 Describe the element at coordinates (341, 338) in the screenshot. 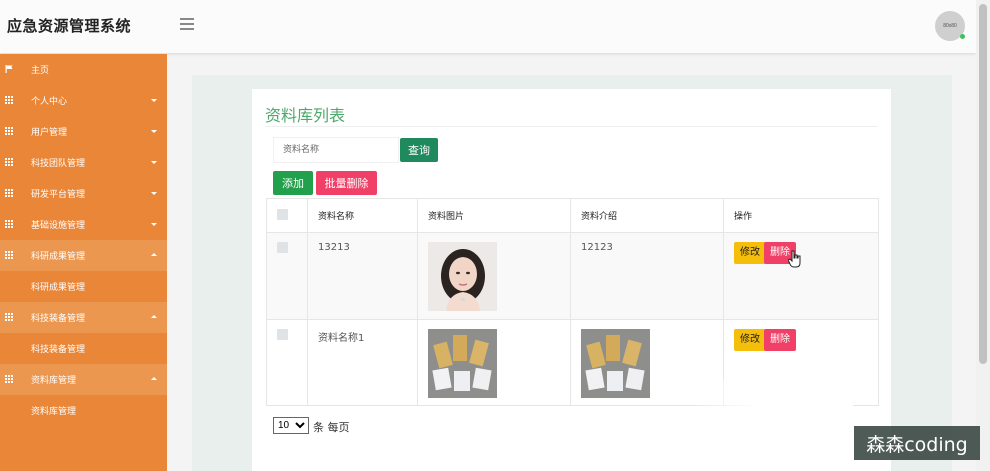

I see `name-value: 资料名称1` at that location.